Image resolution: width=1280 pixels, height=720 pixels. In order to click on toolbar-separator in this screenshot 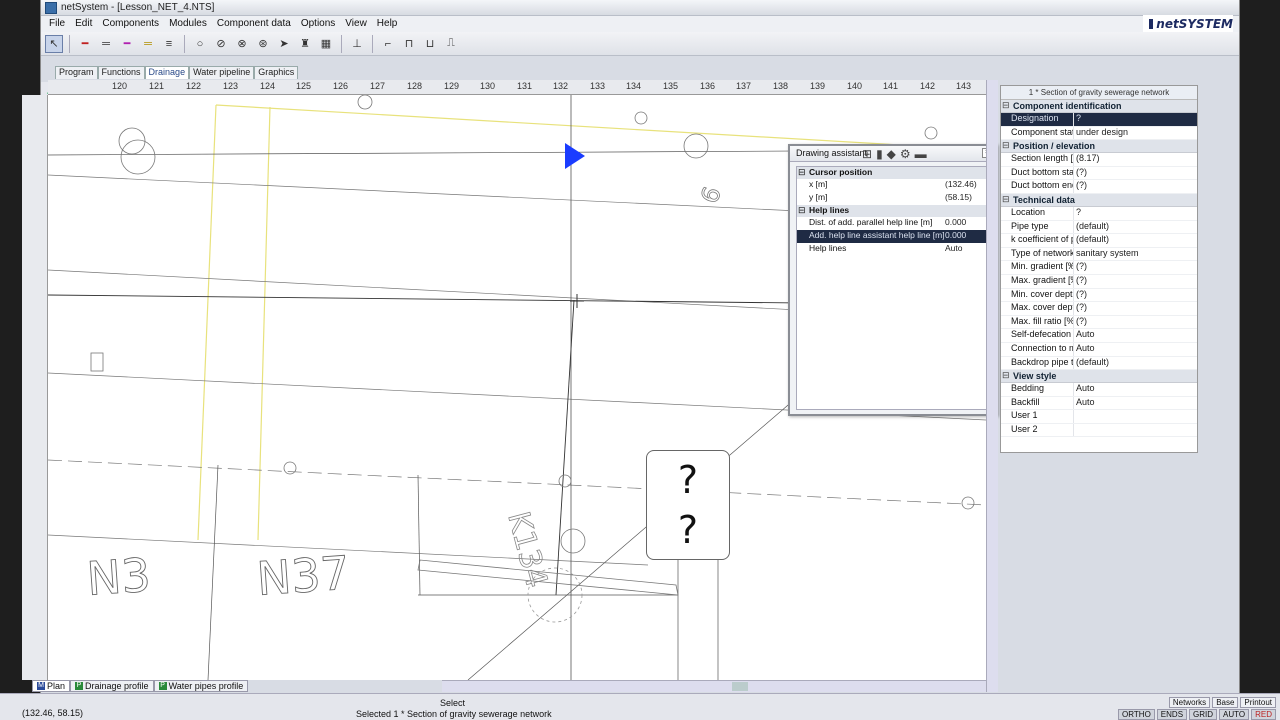, I will do `click(184, 43)`.